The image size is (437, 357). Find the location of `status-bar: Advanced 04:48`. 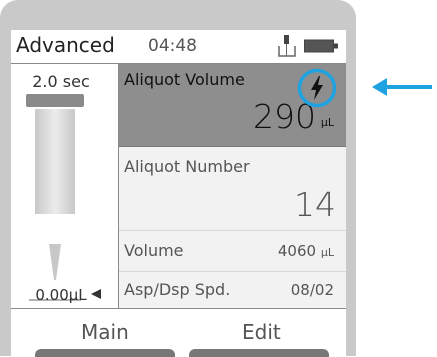

status-bar: Advanced 04:48 is located at coordinates (178, 47).